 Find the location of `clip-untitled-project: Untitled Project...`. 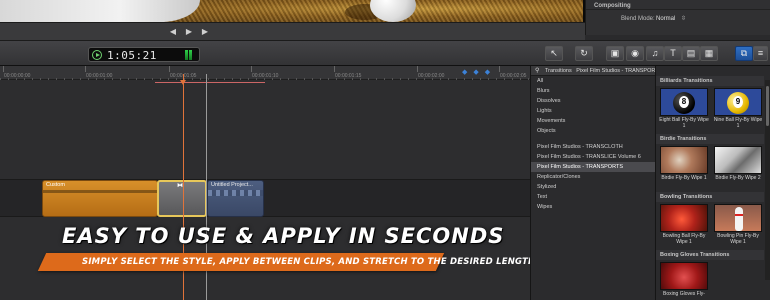

clip-untitled-project: Untitled Project... is located at coordinates (235, 198).